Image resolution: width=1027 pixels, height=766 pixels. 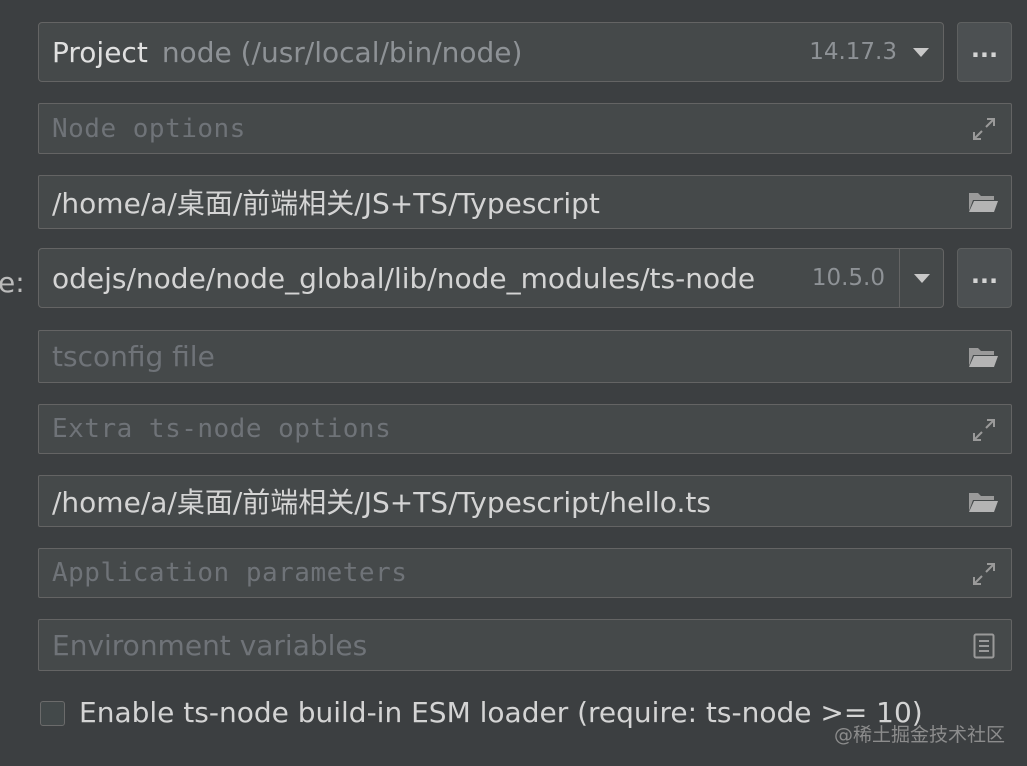 What do you see at coordinates (525, 645) in the screenshot?
I see `environment-variables-field: Environment variables` at bounding box center [525, 645].